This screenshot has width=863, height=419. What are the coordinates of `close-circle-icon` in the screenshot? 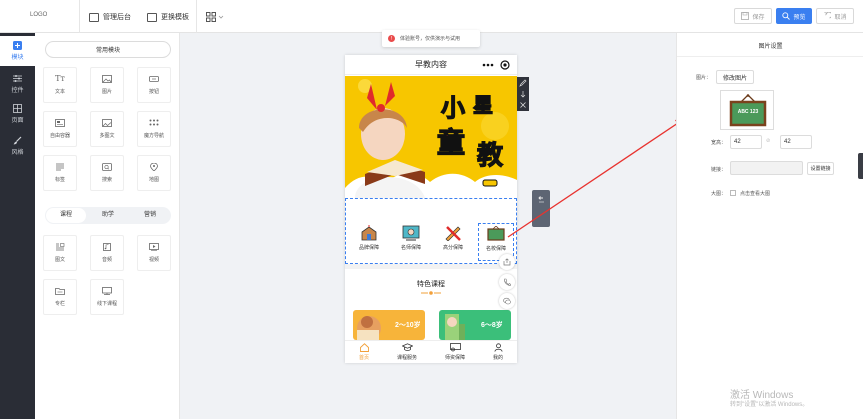 It's located at (505, 65).